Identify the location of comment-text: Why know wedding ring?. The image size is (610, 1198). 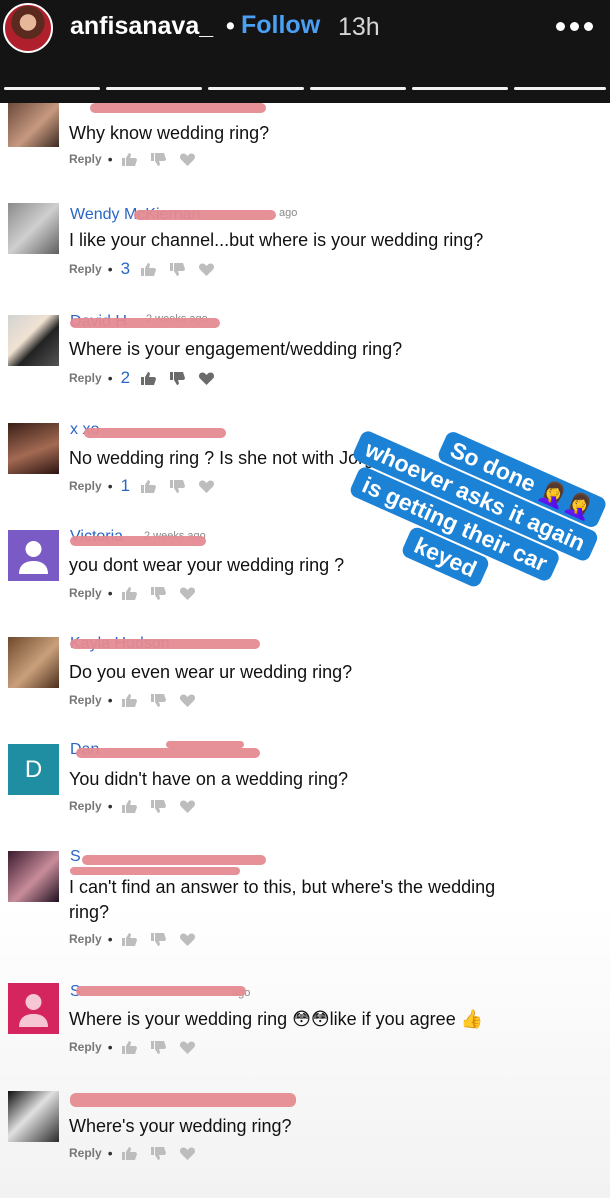
(169, 133).